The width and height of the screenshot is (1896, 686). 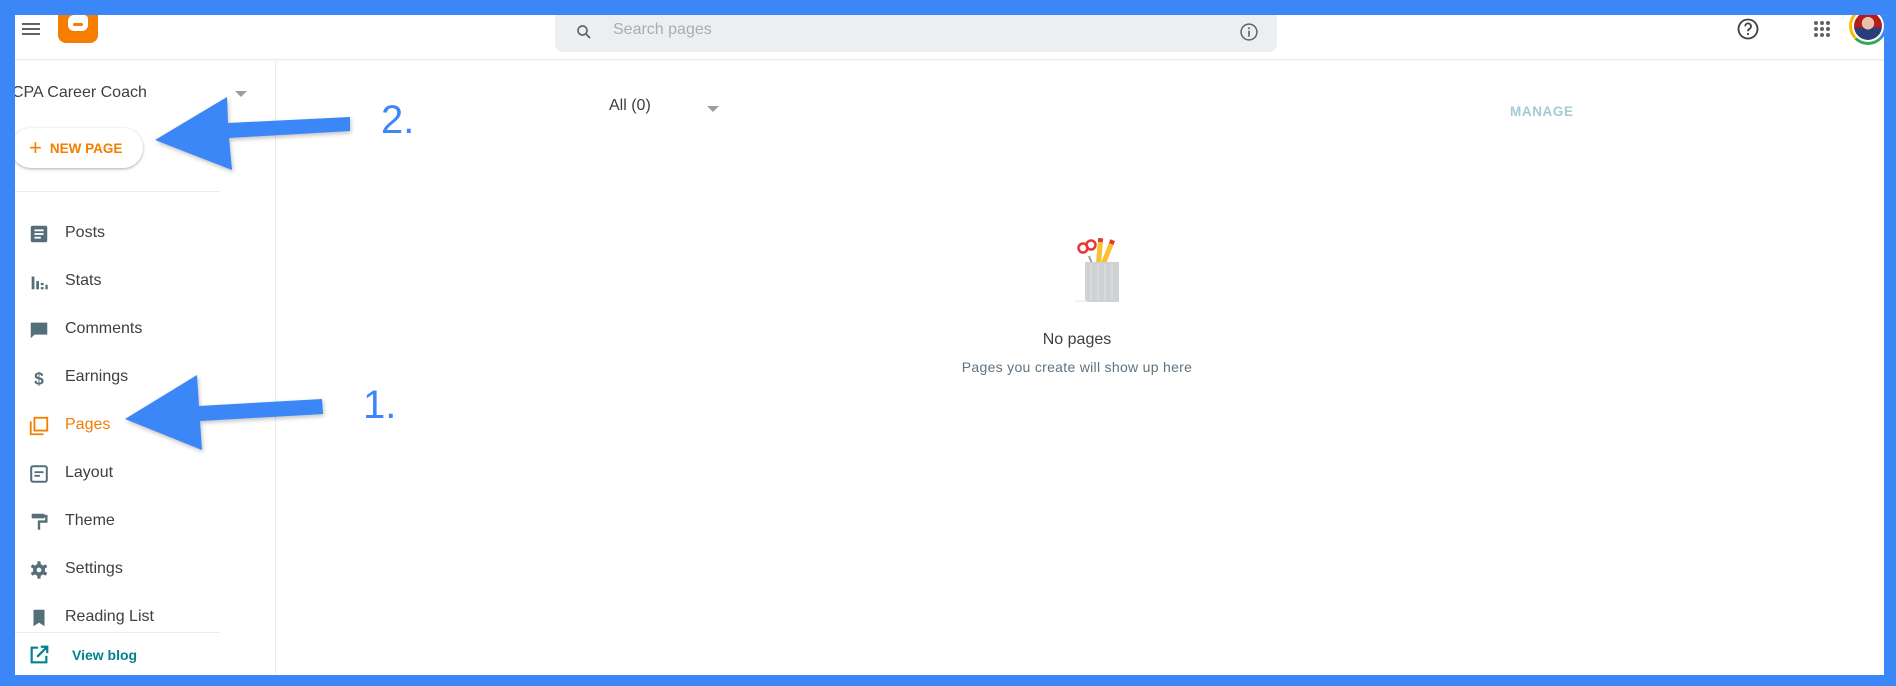 What do you see at coordinates (1542, 111) in the screenshot?
I see `manage-button: MANAGE` at bounding box center [1542, 111].